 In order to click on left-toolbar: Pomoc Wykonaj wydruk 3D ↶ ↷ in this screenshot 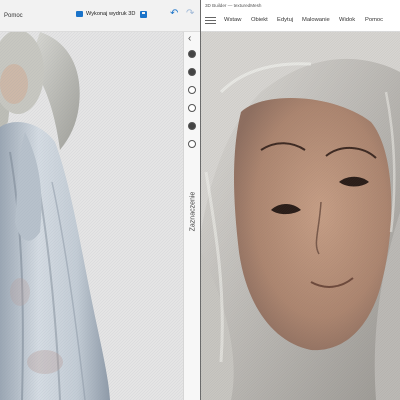, I will do `click(100, 16)`.